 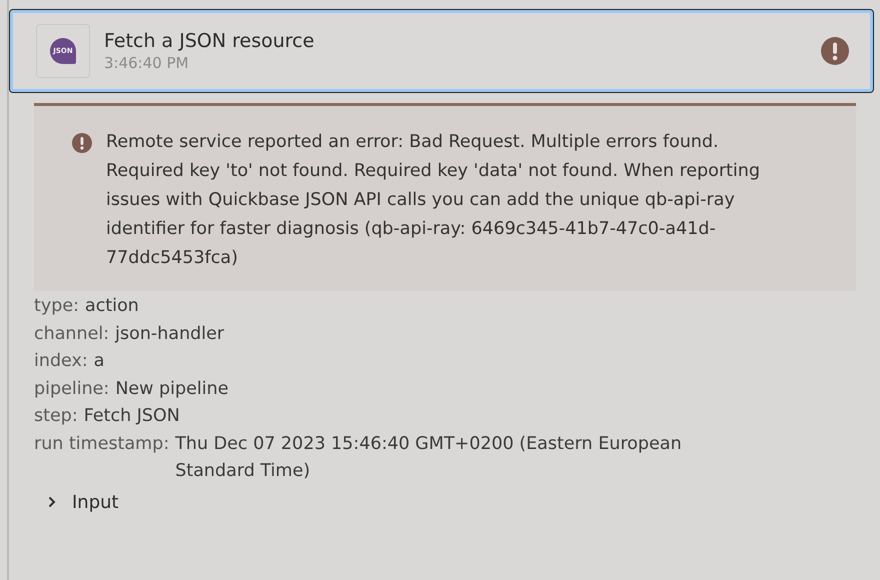 I want to click on event-time: 3:46:40 PM, so click(x=147, y=63).